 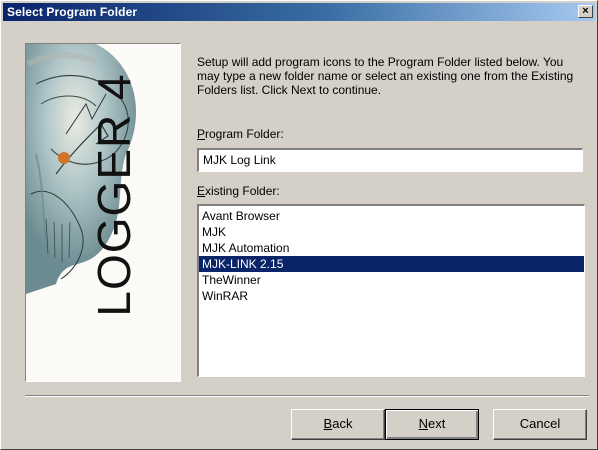 I want to click on divider-highlight, so click(x=307, y=396).